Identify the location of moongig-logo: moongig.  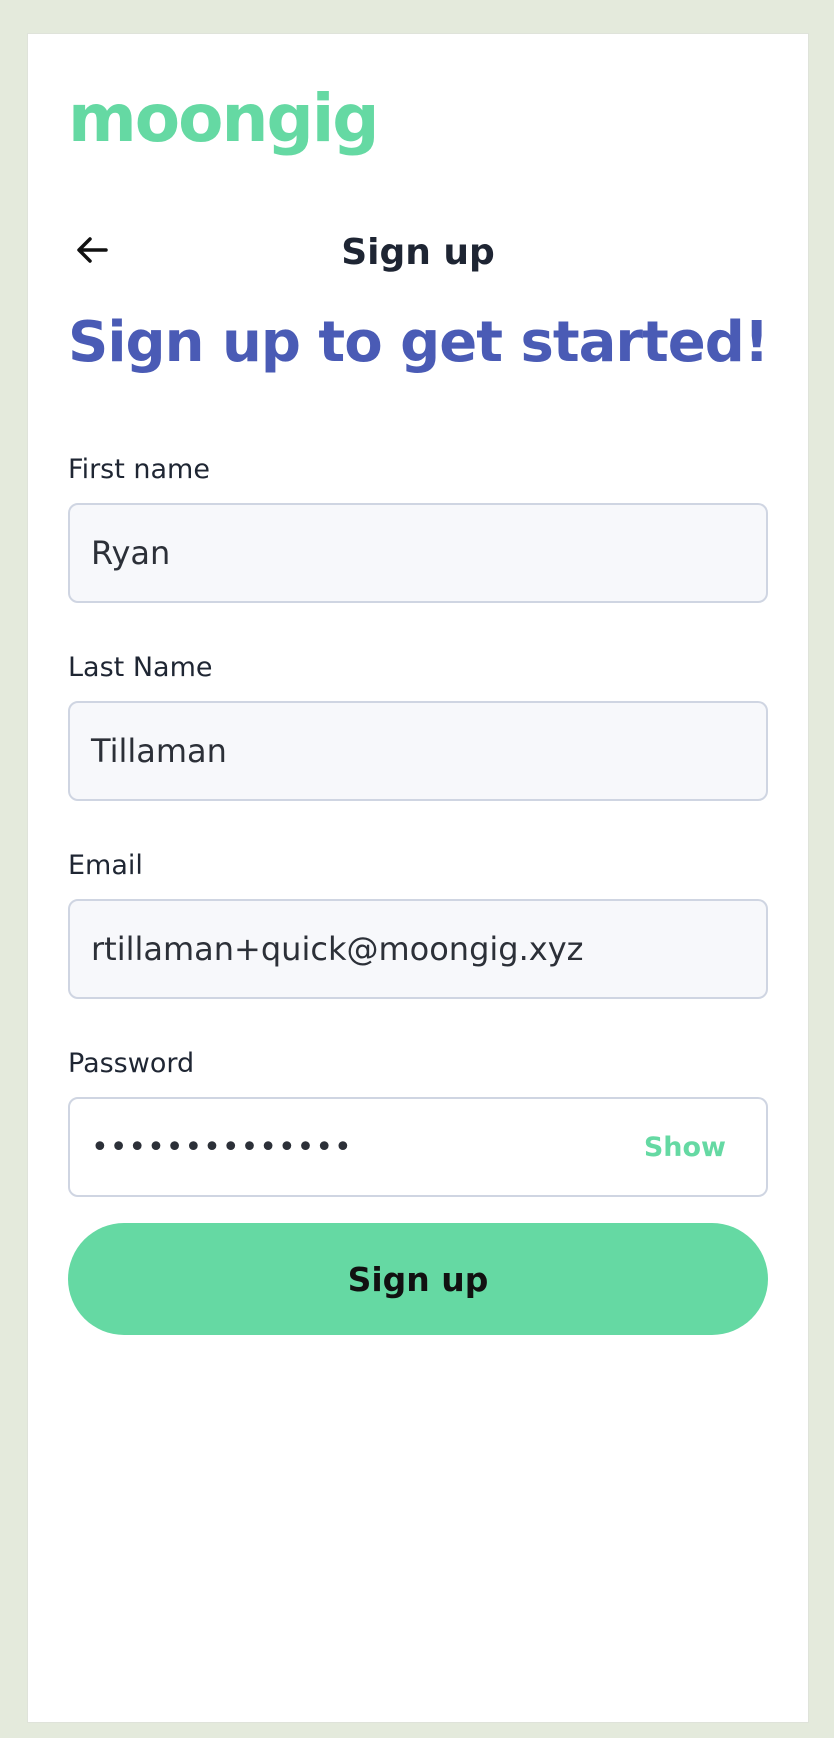
(224, 118).